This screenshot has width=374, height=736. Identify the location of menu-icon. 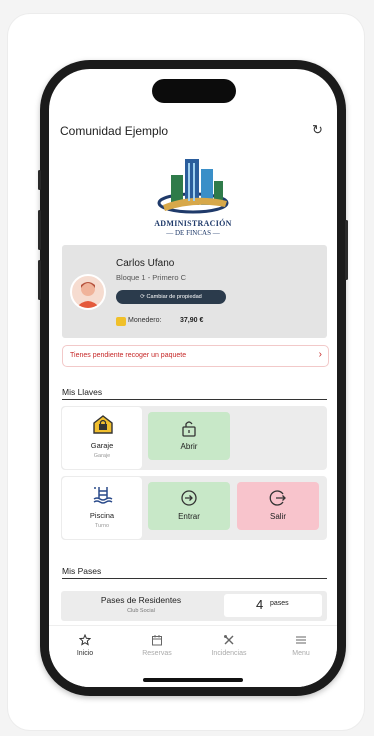
(301, 640).